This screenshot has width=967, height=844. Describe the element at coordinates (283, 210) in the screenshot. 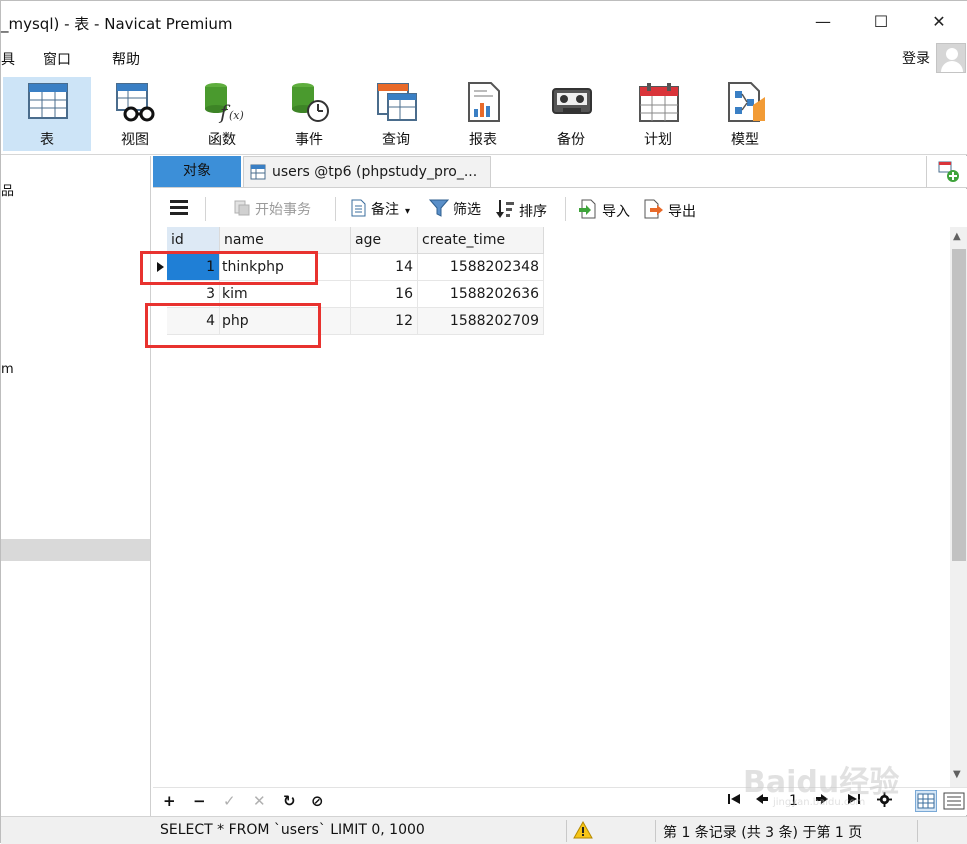

I see `begin-transaction-label: 开始事务` at that location.